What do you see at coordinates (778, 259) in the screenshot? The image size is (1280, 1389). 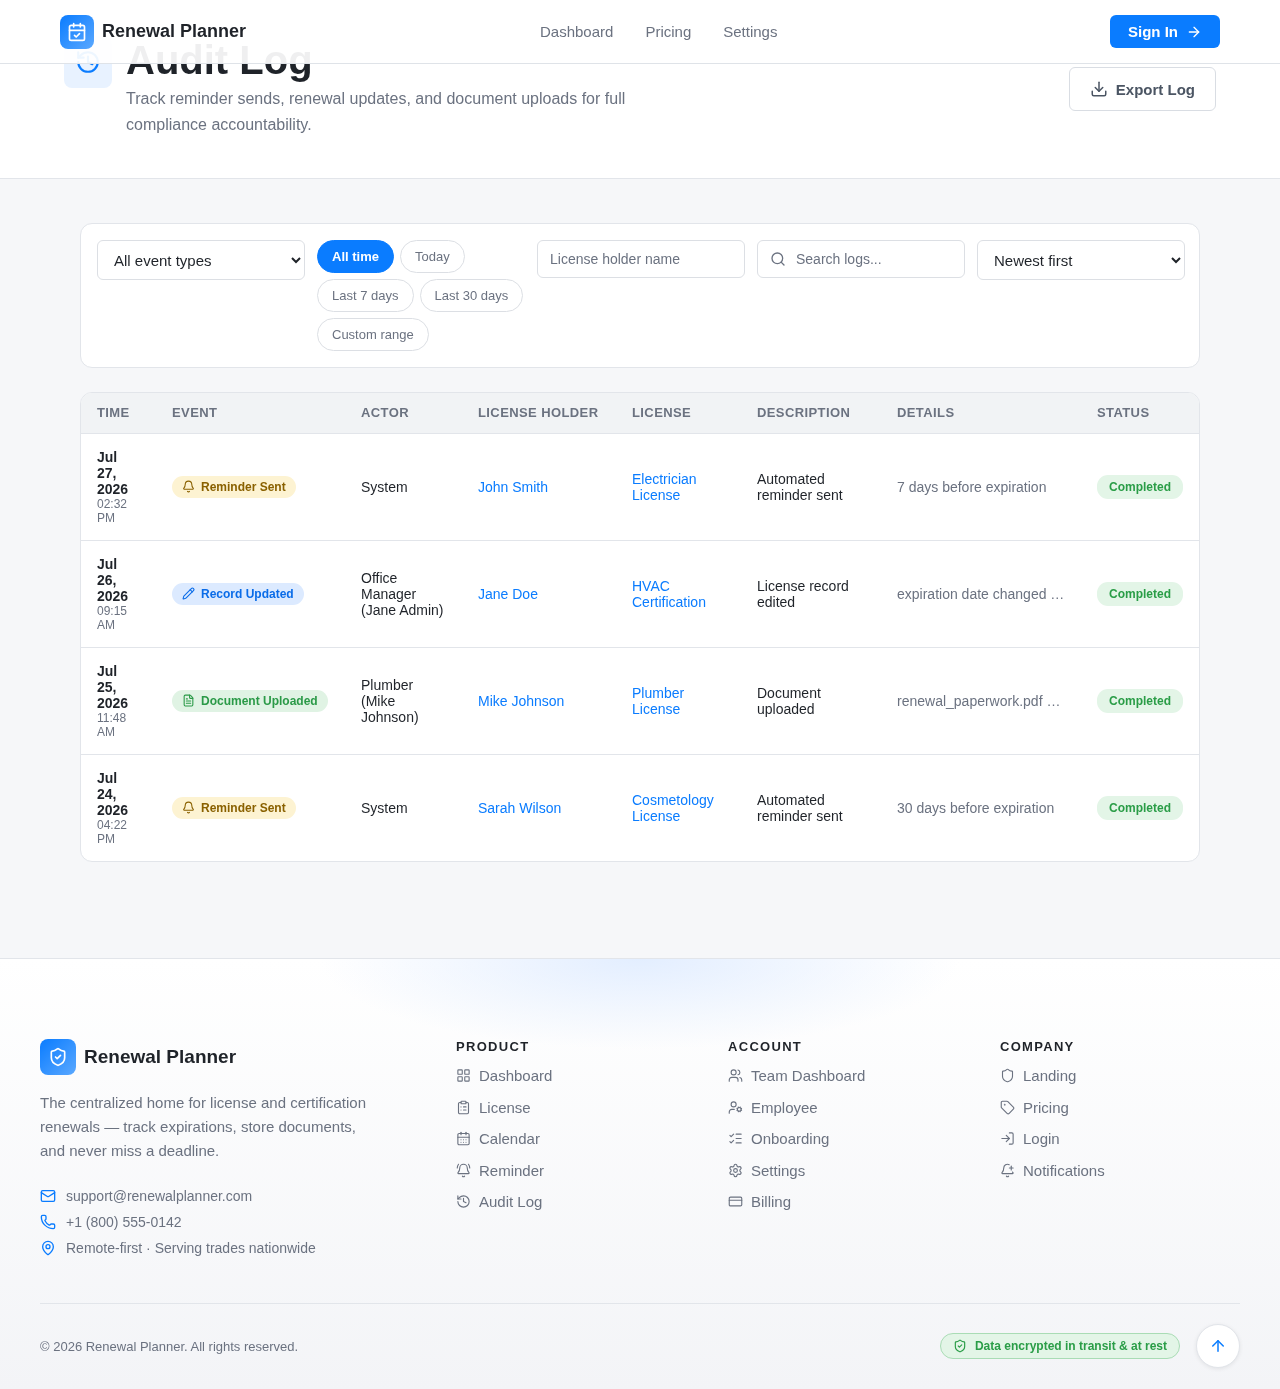 I see `search-icon` at bounding box center [778, 259].